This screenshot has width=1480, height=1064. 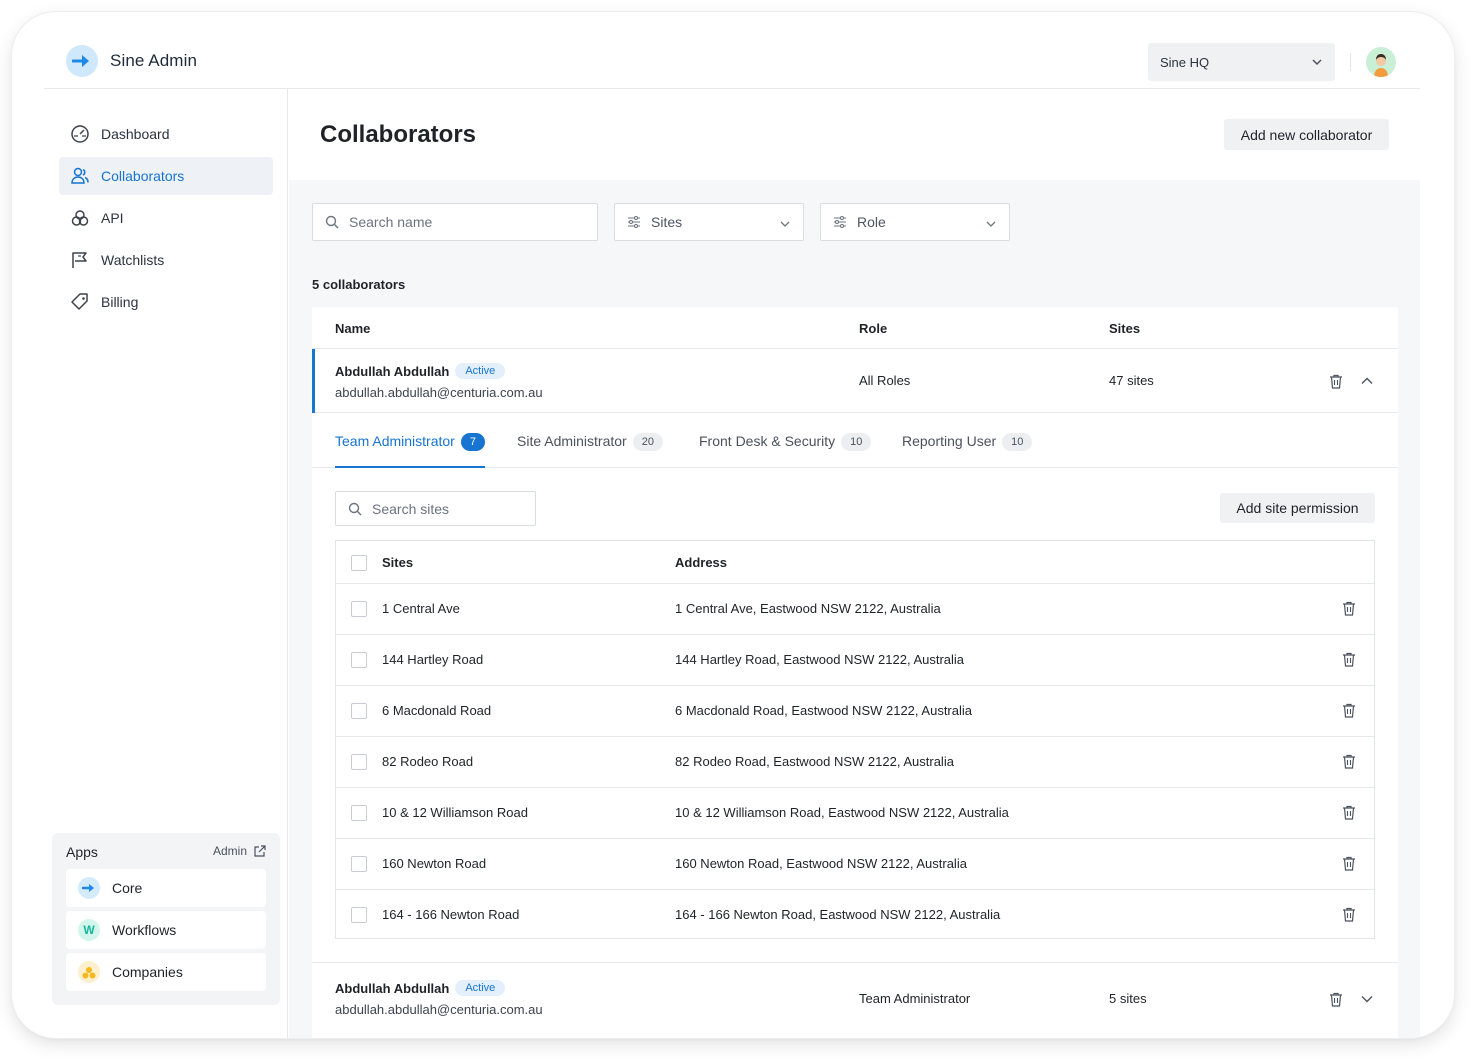 I want to click on site-selector: Sine HQ, so click(x=1241, y=62).